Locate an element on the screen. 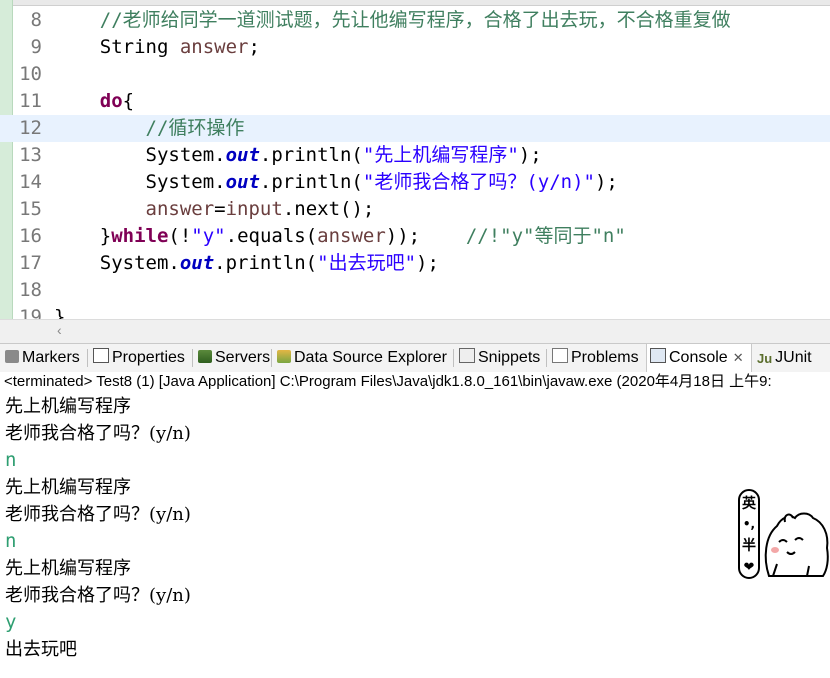 Image resolution: width=830 pixels, height=678 pixels. bear-sticker: 英 •, 半 ❤ is located at coordinates (783, 535).